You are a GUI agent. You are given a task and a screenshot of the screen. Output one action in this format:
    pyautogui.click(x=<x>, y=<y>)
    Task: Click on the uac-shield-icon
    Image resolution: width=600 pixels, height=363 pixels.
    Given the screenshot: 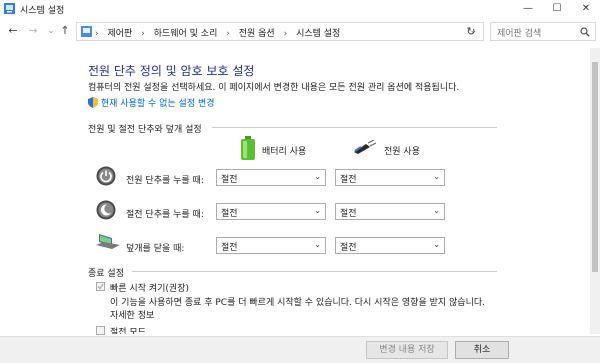 What is the action you would take?
    pyautogui.click(x=93, y=102)
    